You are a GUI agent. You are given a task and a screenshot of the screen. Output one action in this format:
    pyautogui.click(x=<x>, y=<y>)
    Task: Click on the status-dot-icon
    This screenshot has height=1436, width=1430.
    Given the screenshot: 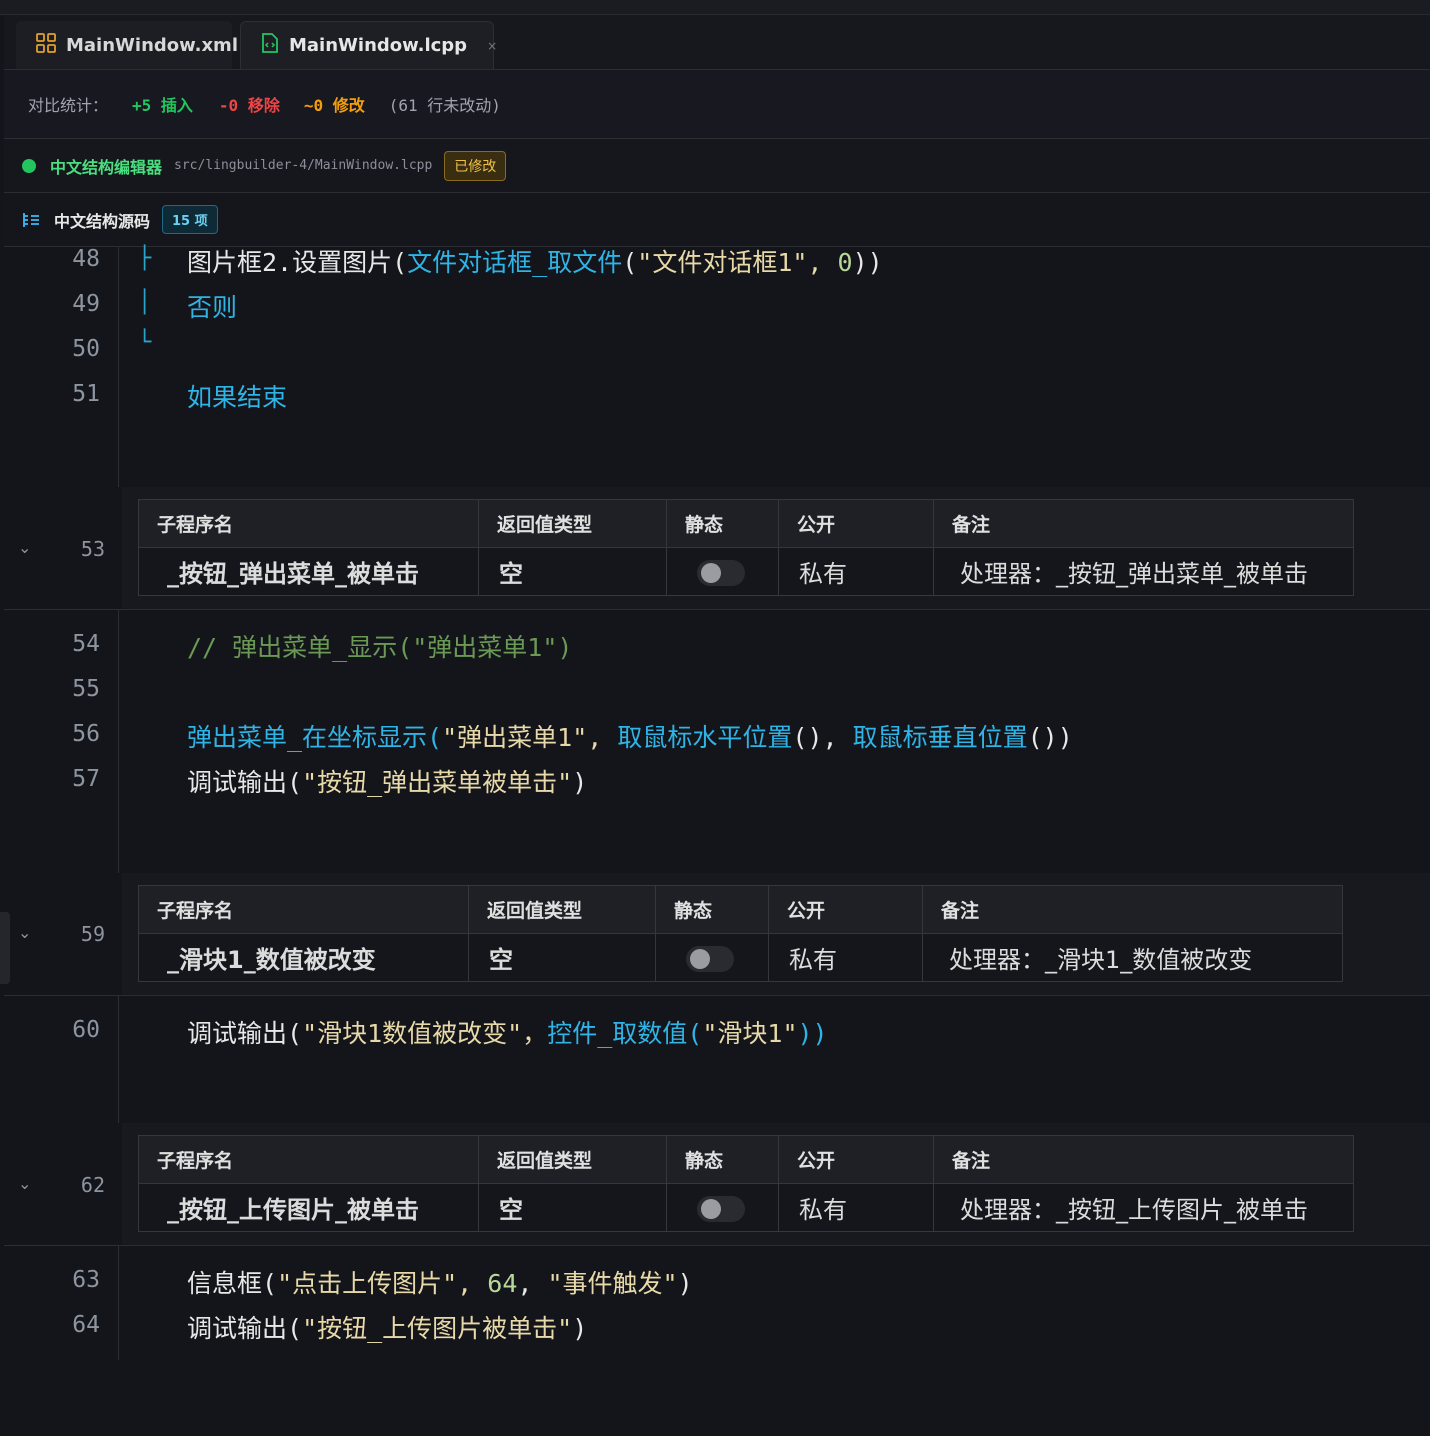 What is the action you would take?
    pyautogui.click(x=29, y=165)
    